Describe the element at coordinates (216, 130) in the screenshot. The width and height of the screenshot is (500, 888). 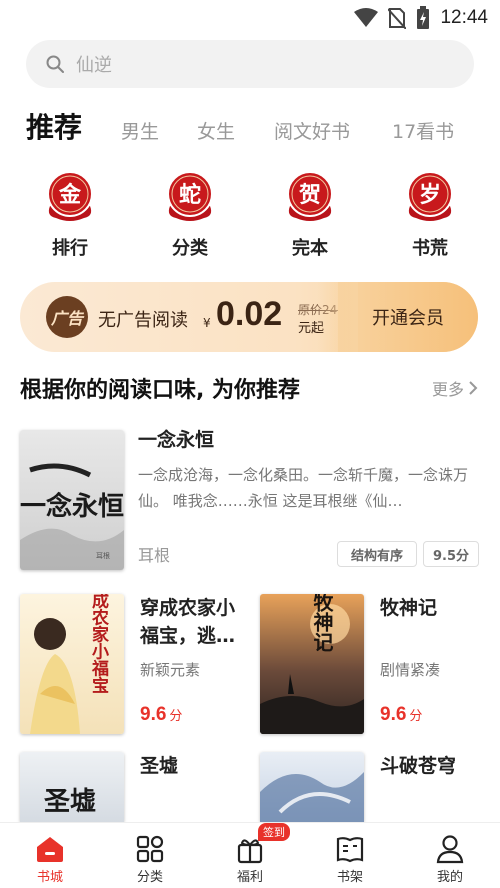
I see `tab-female: 女生` at that location.